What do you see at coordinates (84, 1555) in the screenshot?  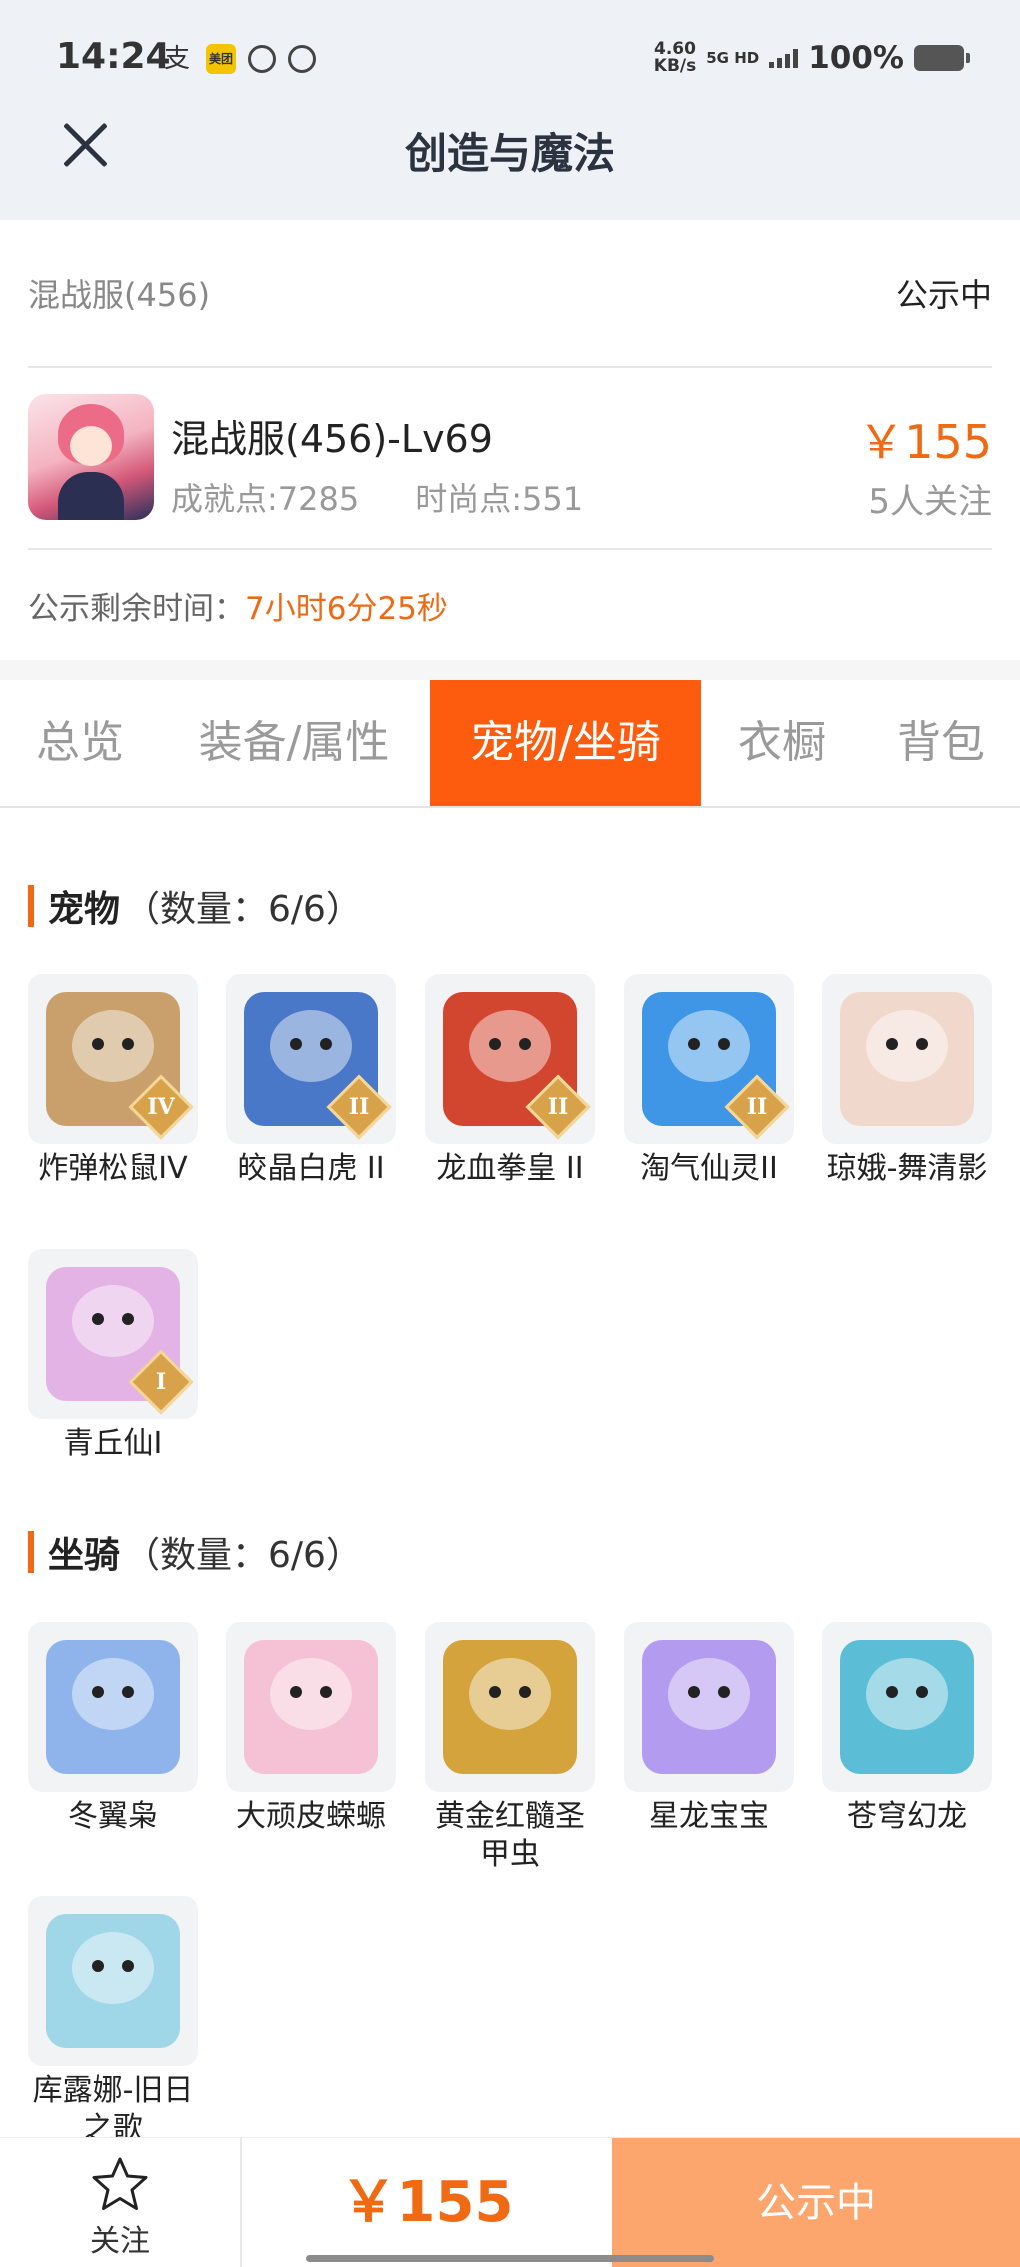 I see `mounts-title: 坐骑` at bounding box center [84, 1555].